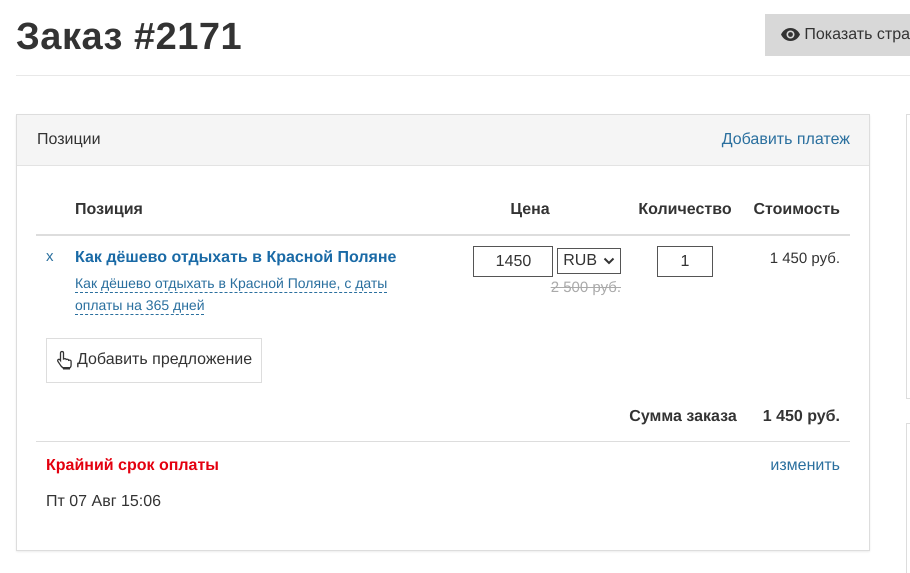  What do you see at coordinates (685, 261) in the screenshot?
I see `quantity-field: 1` at bounding box center [685, 261].